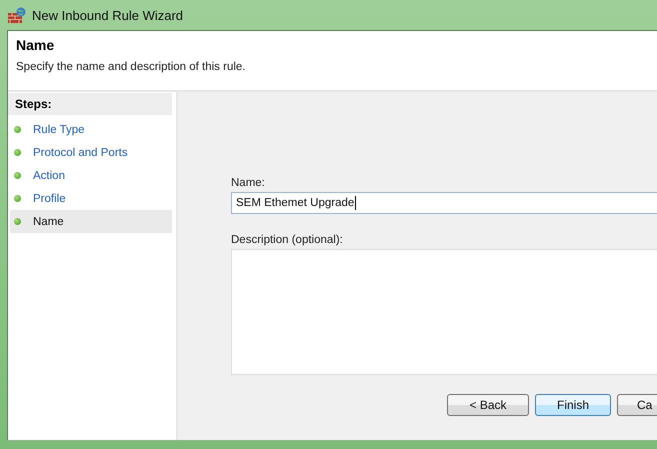 The width and height of the screenshot is (657, 449). What do you see at coordinates (108, 15) in the screenshot?
I see `window-title: New Inbound Rule Wizard` at bounding box center [108, 15].